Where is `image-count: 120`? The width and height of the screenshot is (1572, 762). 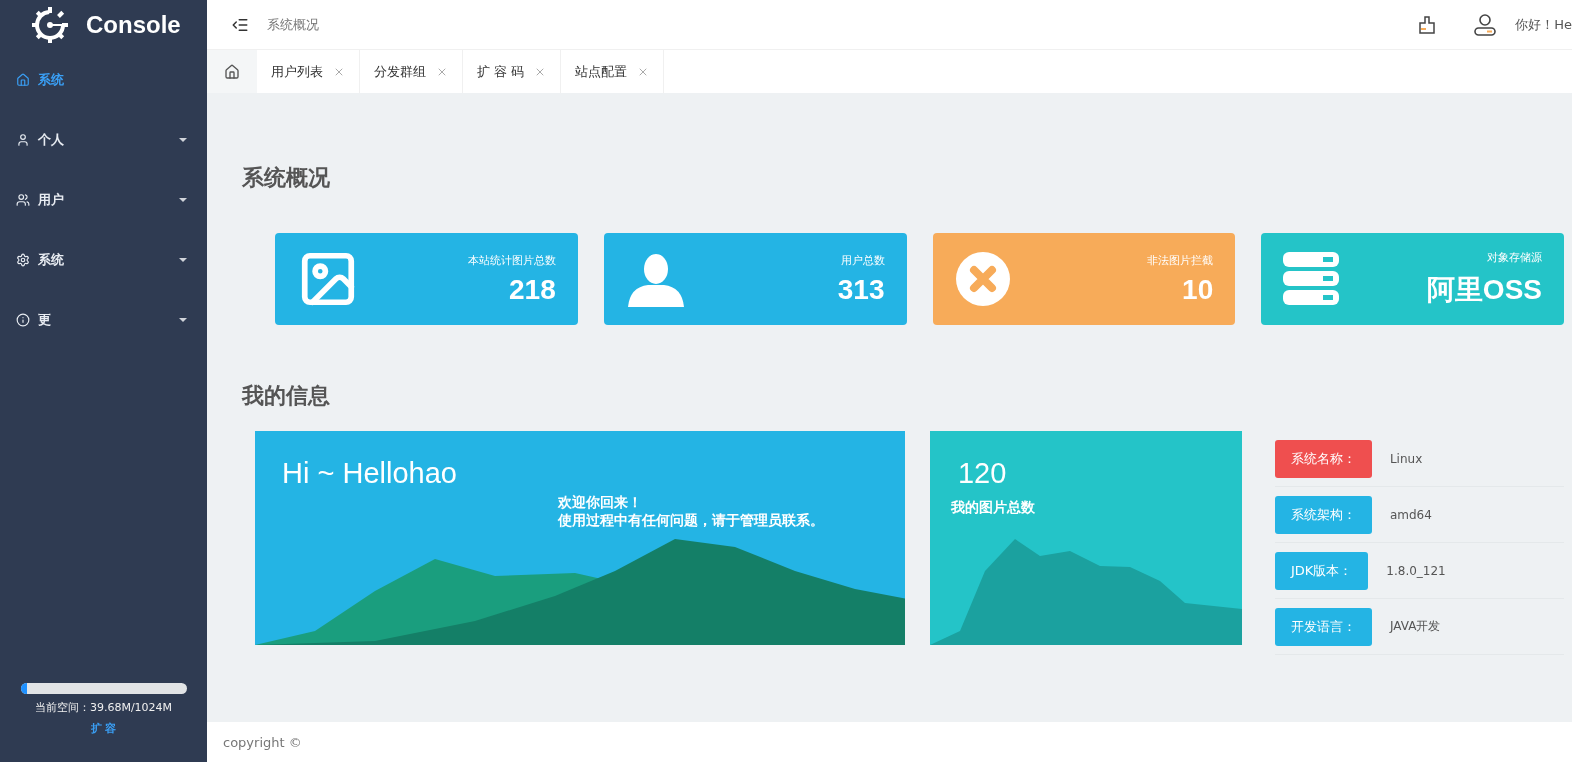 image-count: 120 is located at coordinates (982, 473).